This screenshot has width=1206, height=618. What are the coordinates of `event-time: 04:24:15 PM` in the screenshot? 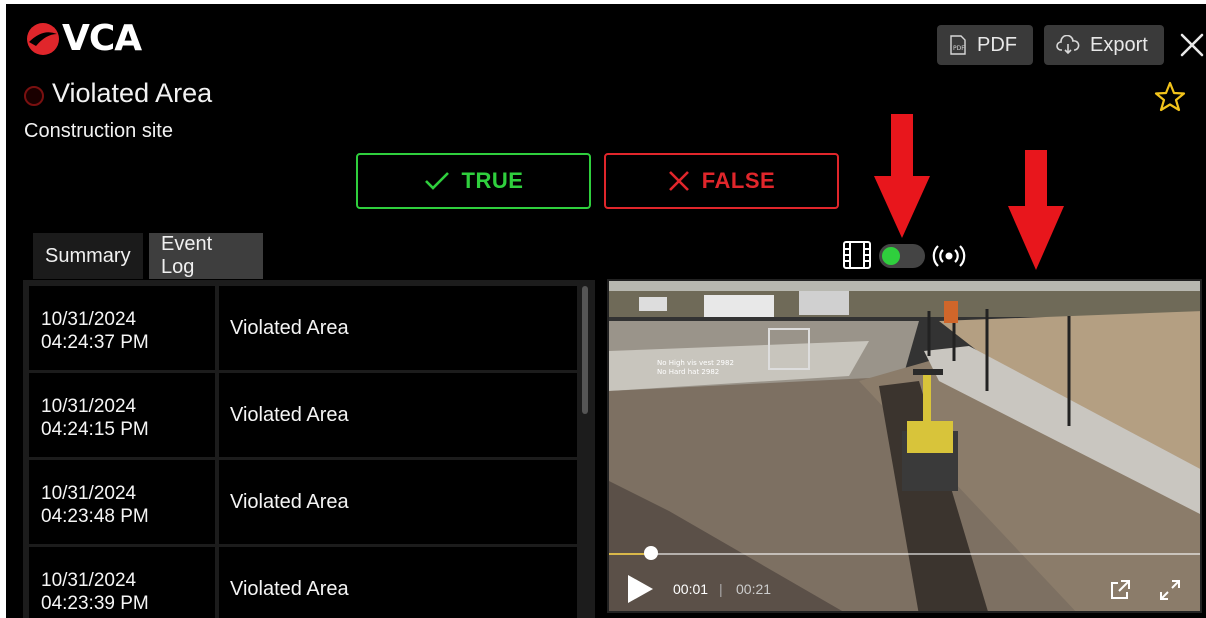 It's located at (95, 429).